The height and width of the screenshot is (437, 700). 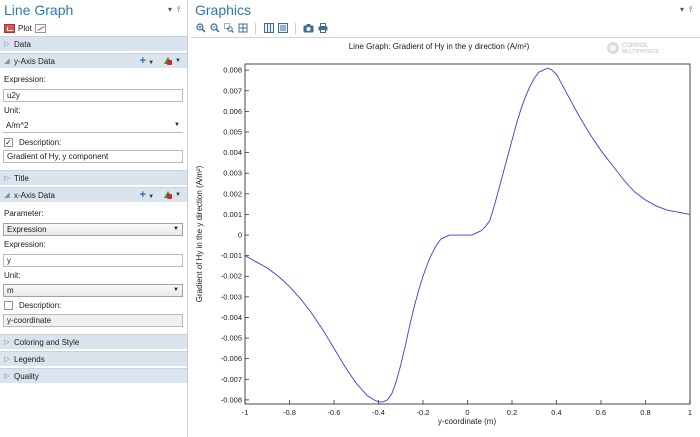 I want to click on section-label: x-Axis Data, so click(x=34, y=195).